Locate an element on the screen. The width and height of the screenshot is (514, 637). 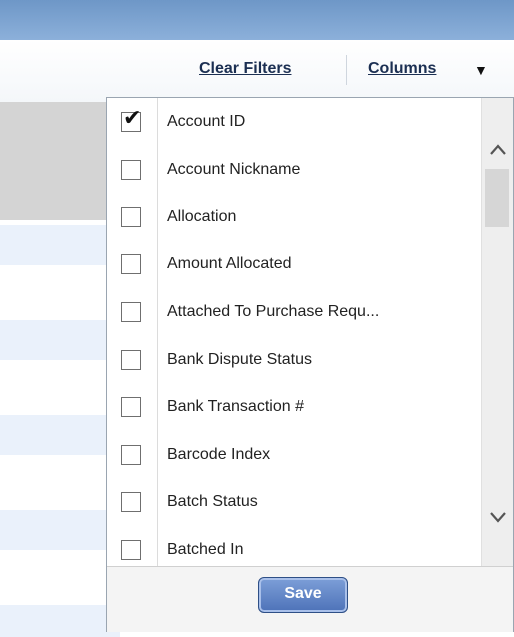
column-option-label: Account ID is located at coordinates (206, 121).